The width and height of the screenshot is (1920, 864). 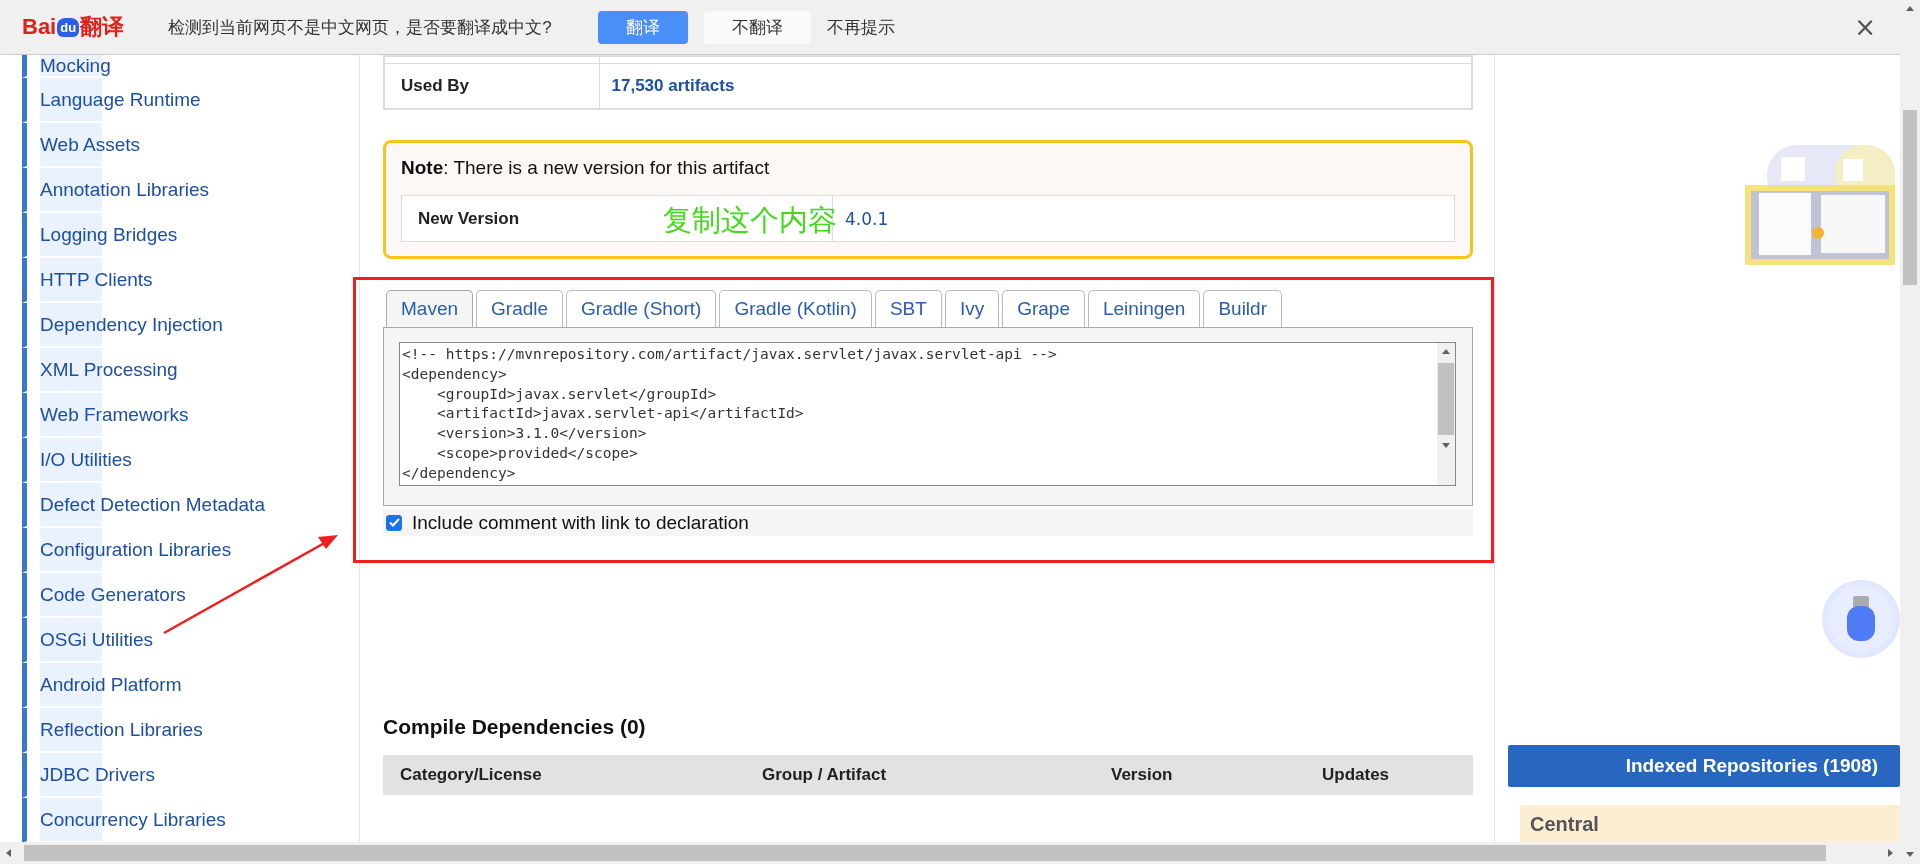 What do you see at coordinates (1043, 308) in the screenshot?
I see `build-tool-tab: Grape` at bounding box center [1043, 308].